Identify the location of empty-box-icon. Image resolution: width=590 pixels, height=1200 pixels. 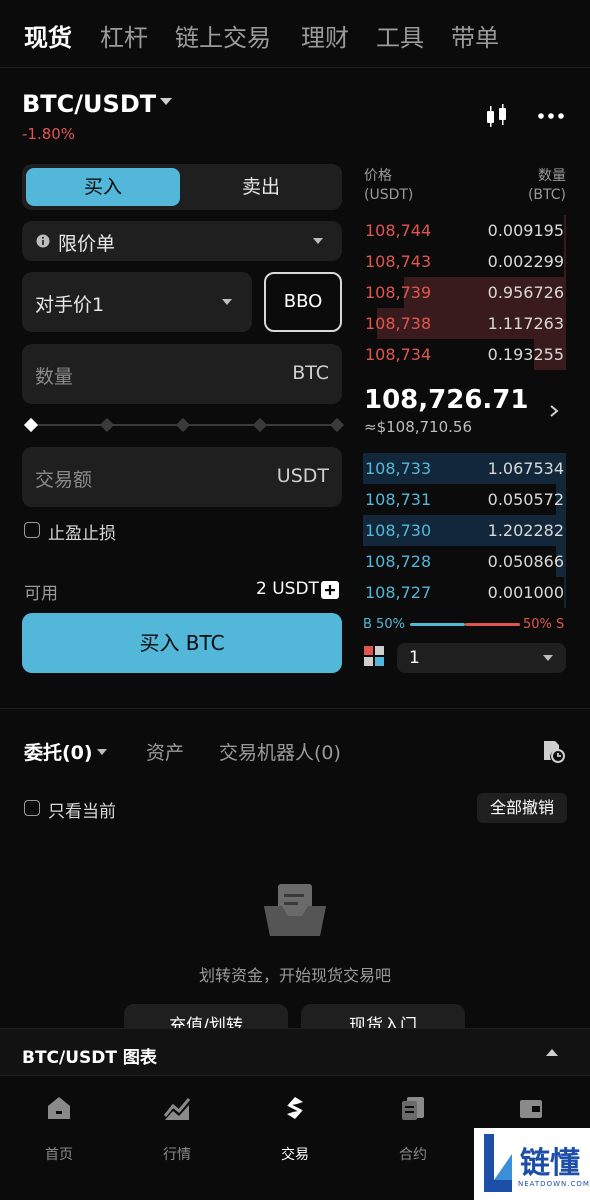
(295, 910).